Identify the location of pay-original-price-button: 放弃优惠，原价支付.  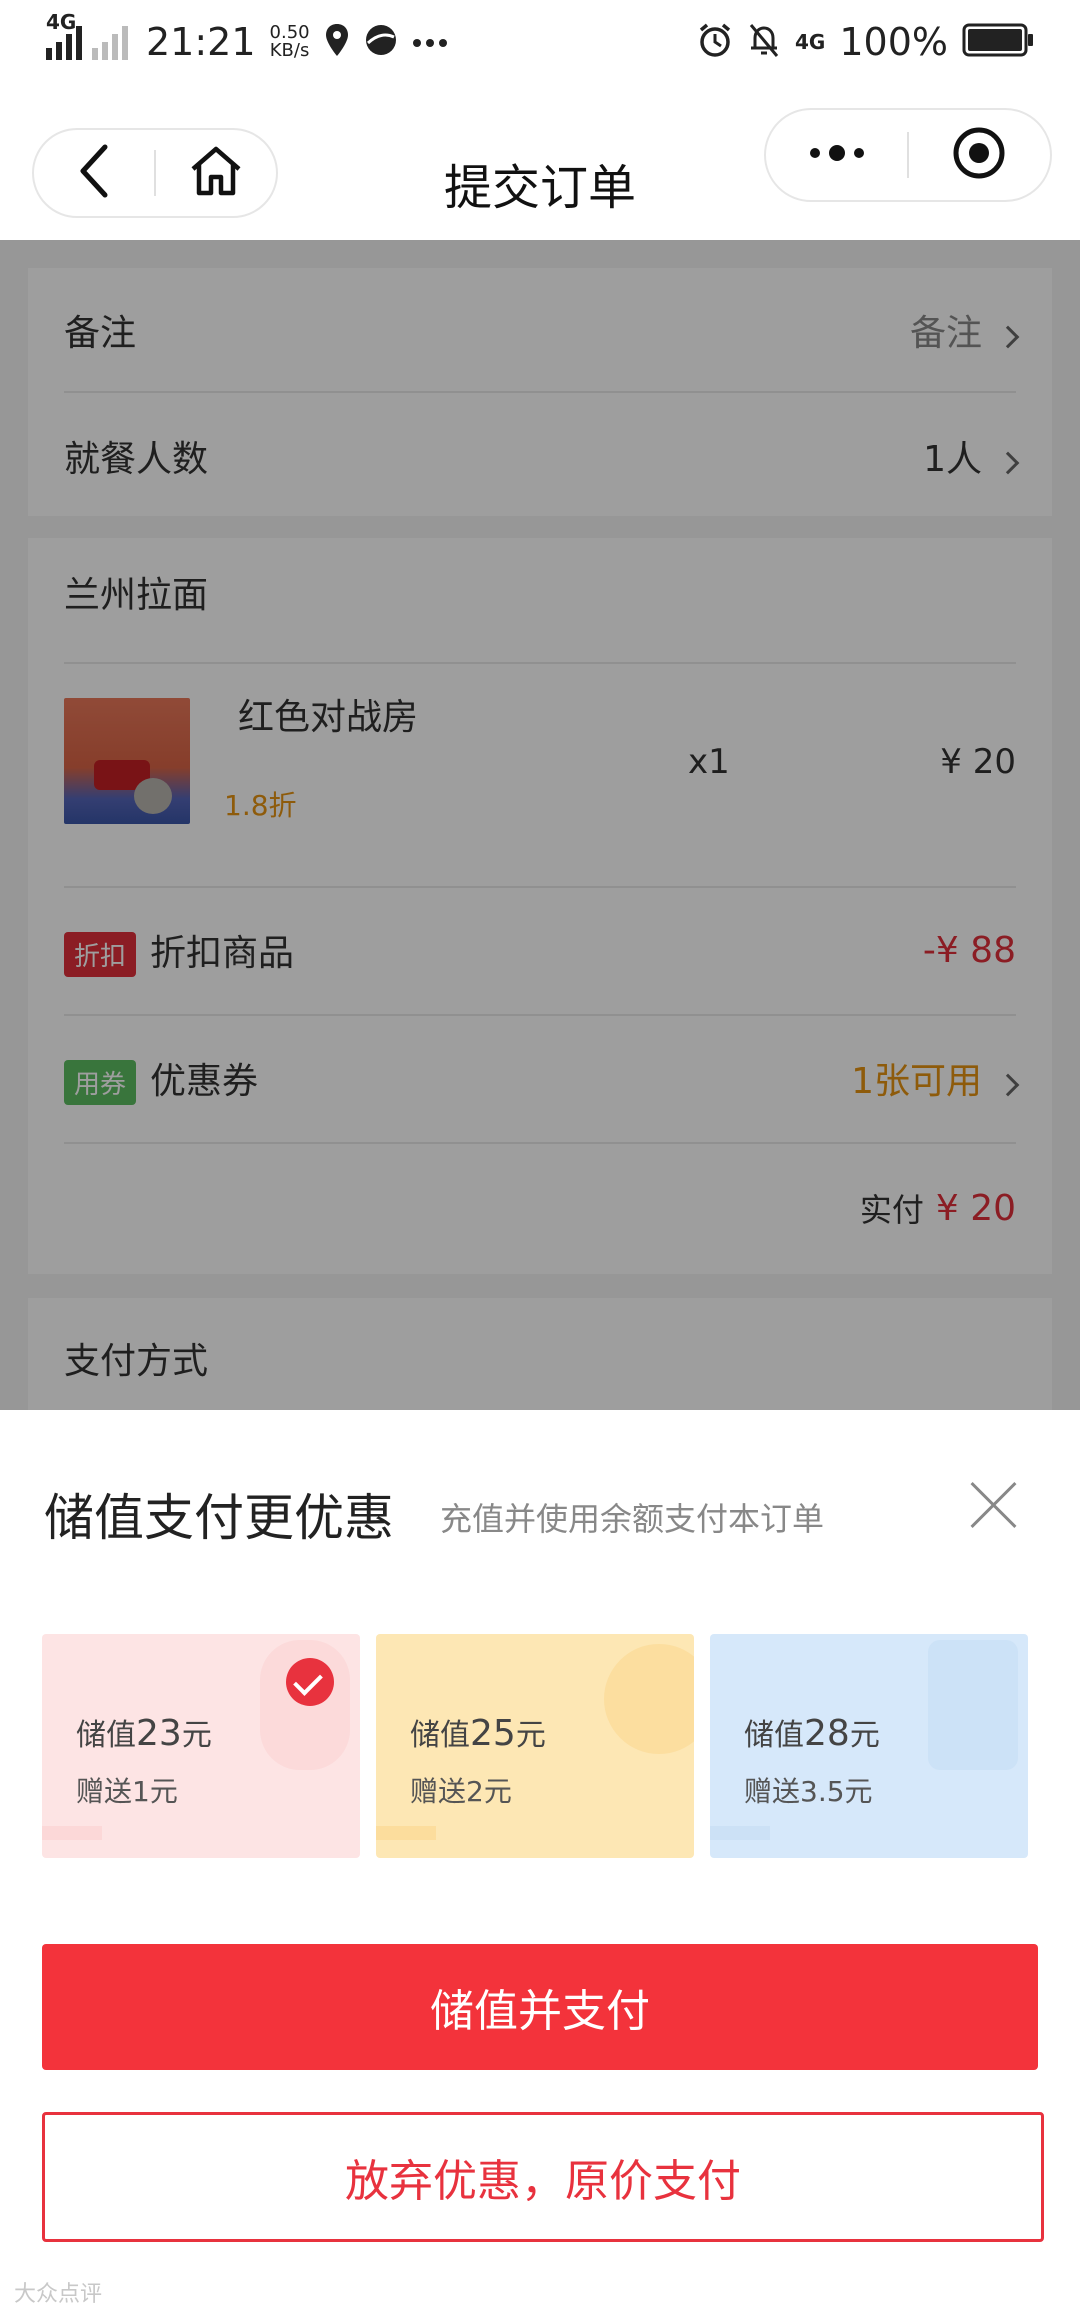
(543, 2177).